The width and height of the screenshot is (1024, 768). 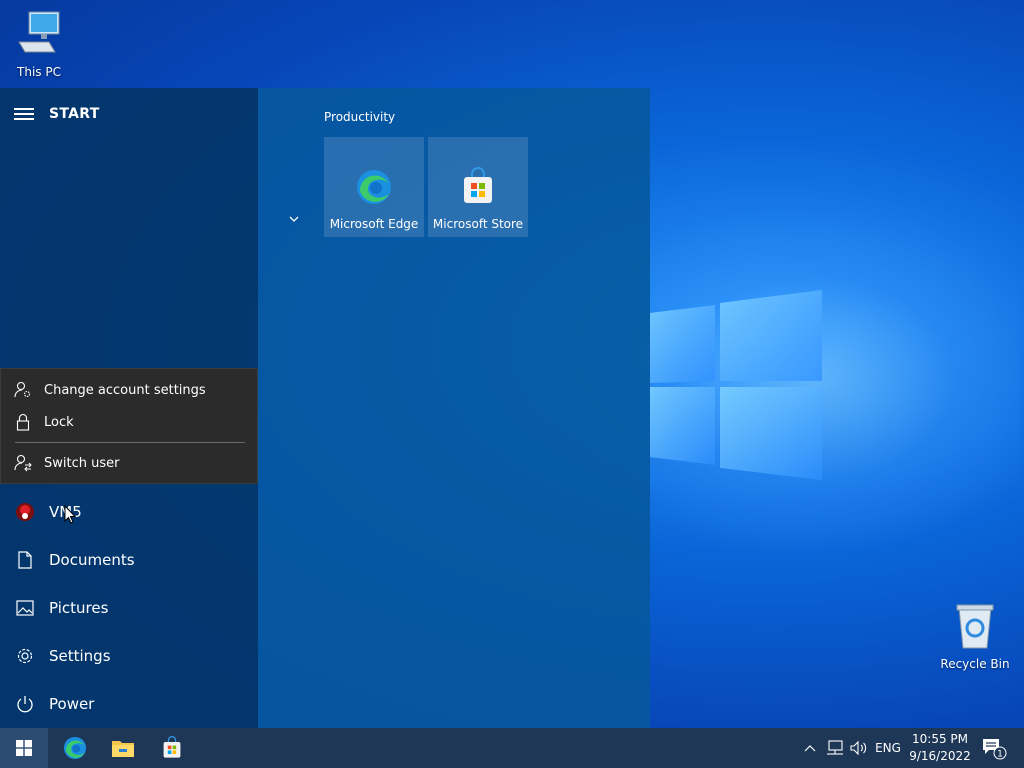 I want to click on action-center-button: 1, so click(x=994, y=748).